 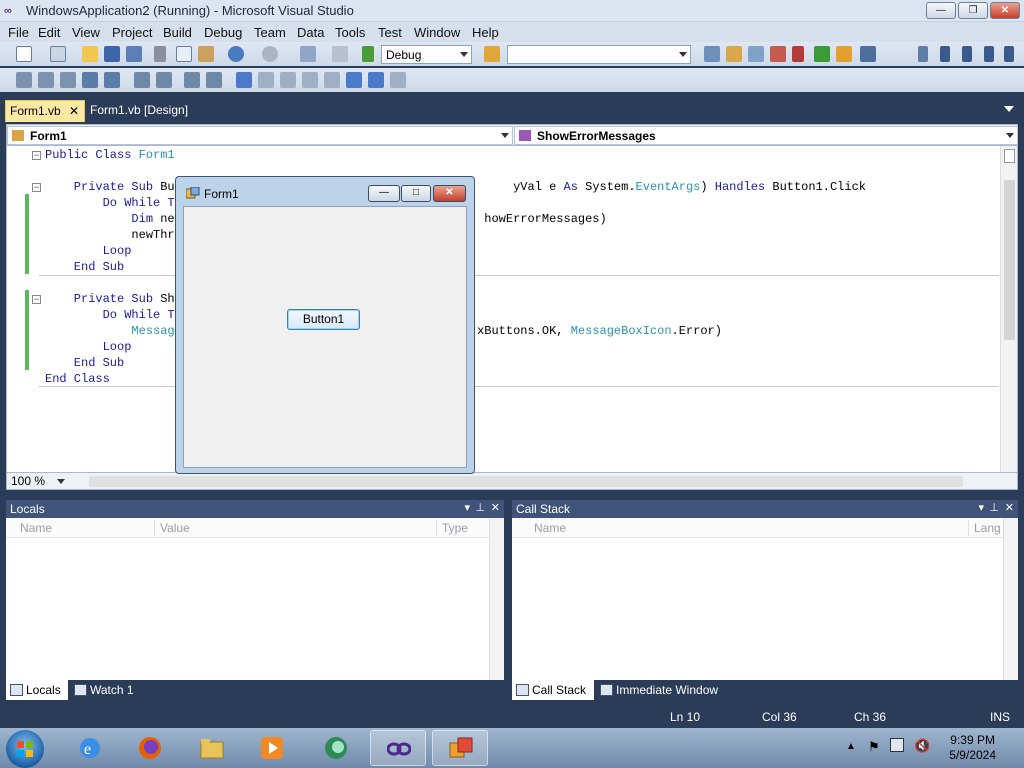 What do you see at coordinates (766, 135) in the screenshot?
I see `method-name-combo: ShowErrorMessages` at bounding box center [766, 135].